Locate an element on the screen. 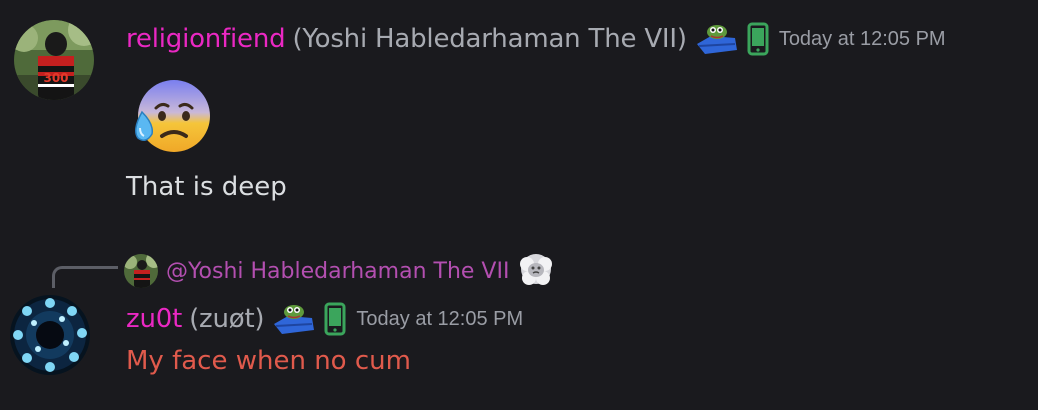  username: religionfiend is located at coordinates (206, 39).